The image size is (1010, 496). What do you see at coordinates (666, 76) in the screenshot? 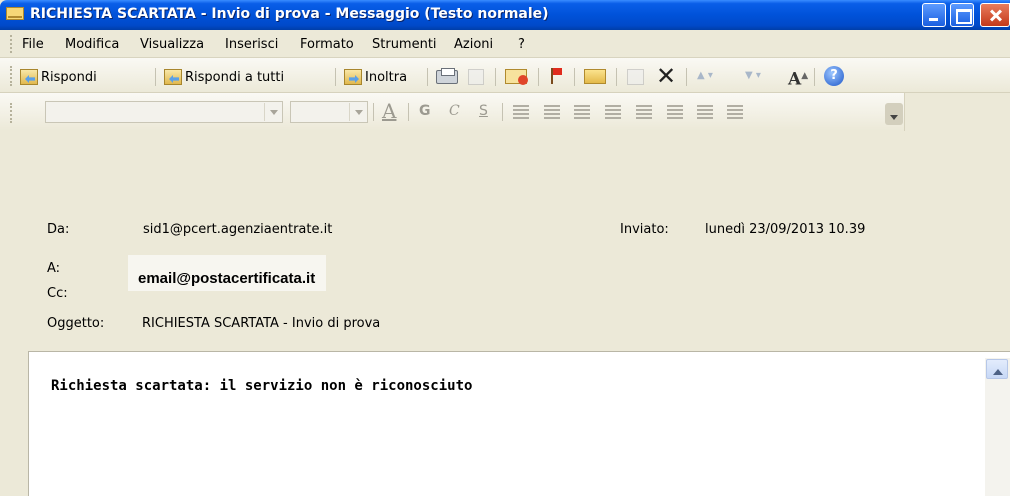
I see `delete-icon: ✕` at bounding box center [666, 76].